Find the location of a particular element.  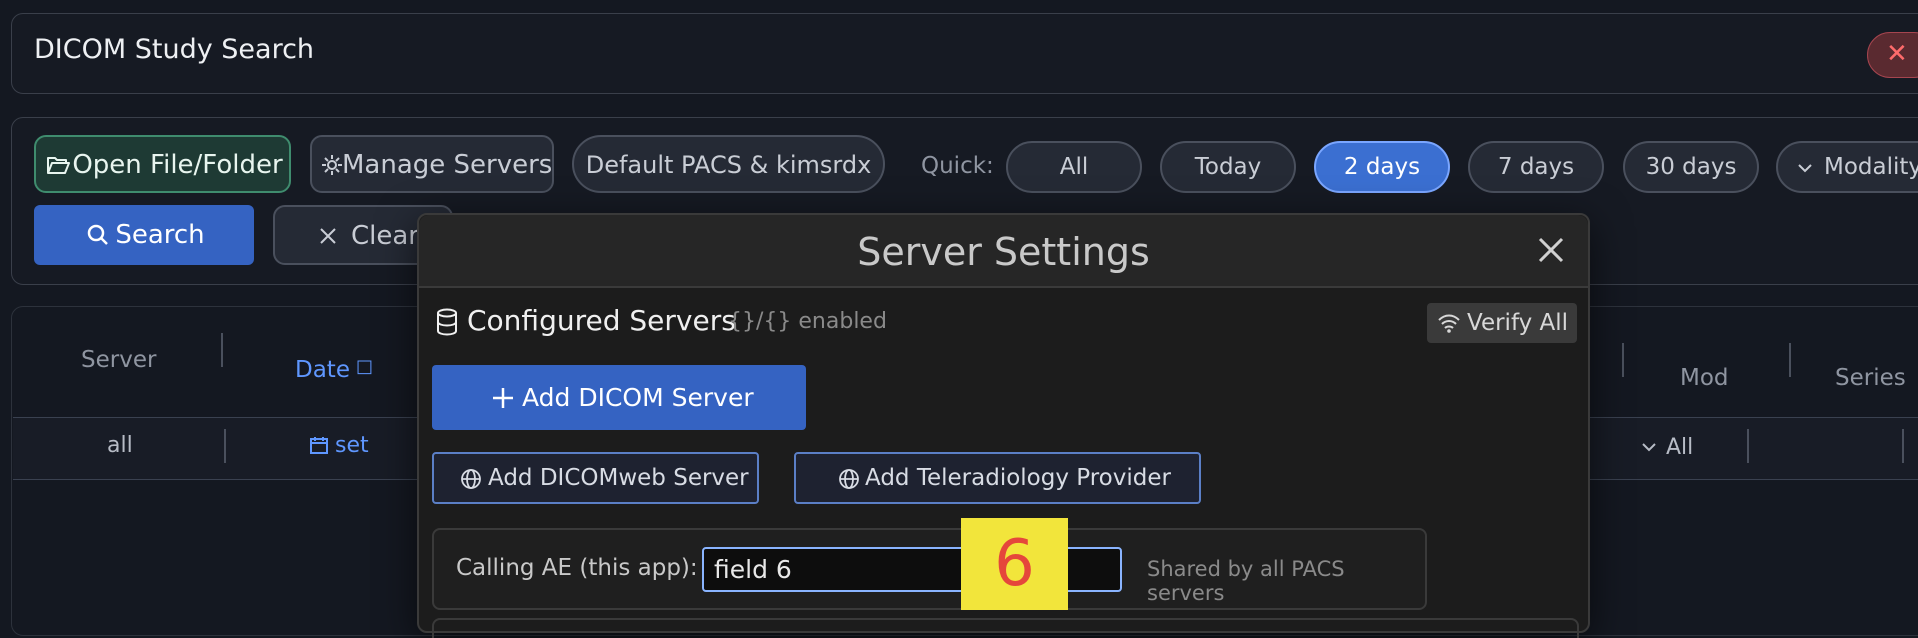

quick-today-label: Today is located at coordinates (1228, 167).